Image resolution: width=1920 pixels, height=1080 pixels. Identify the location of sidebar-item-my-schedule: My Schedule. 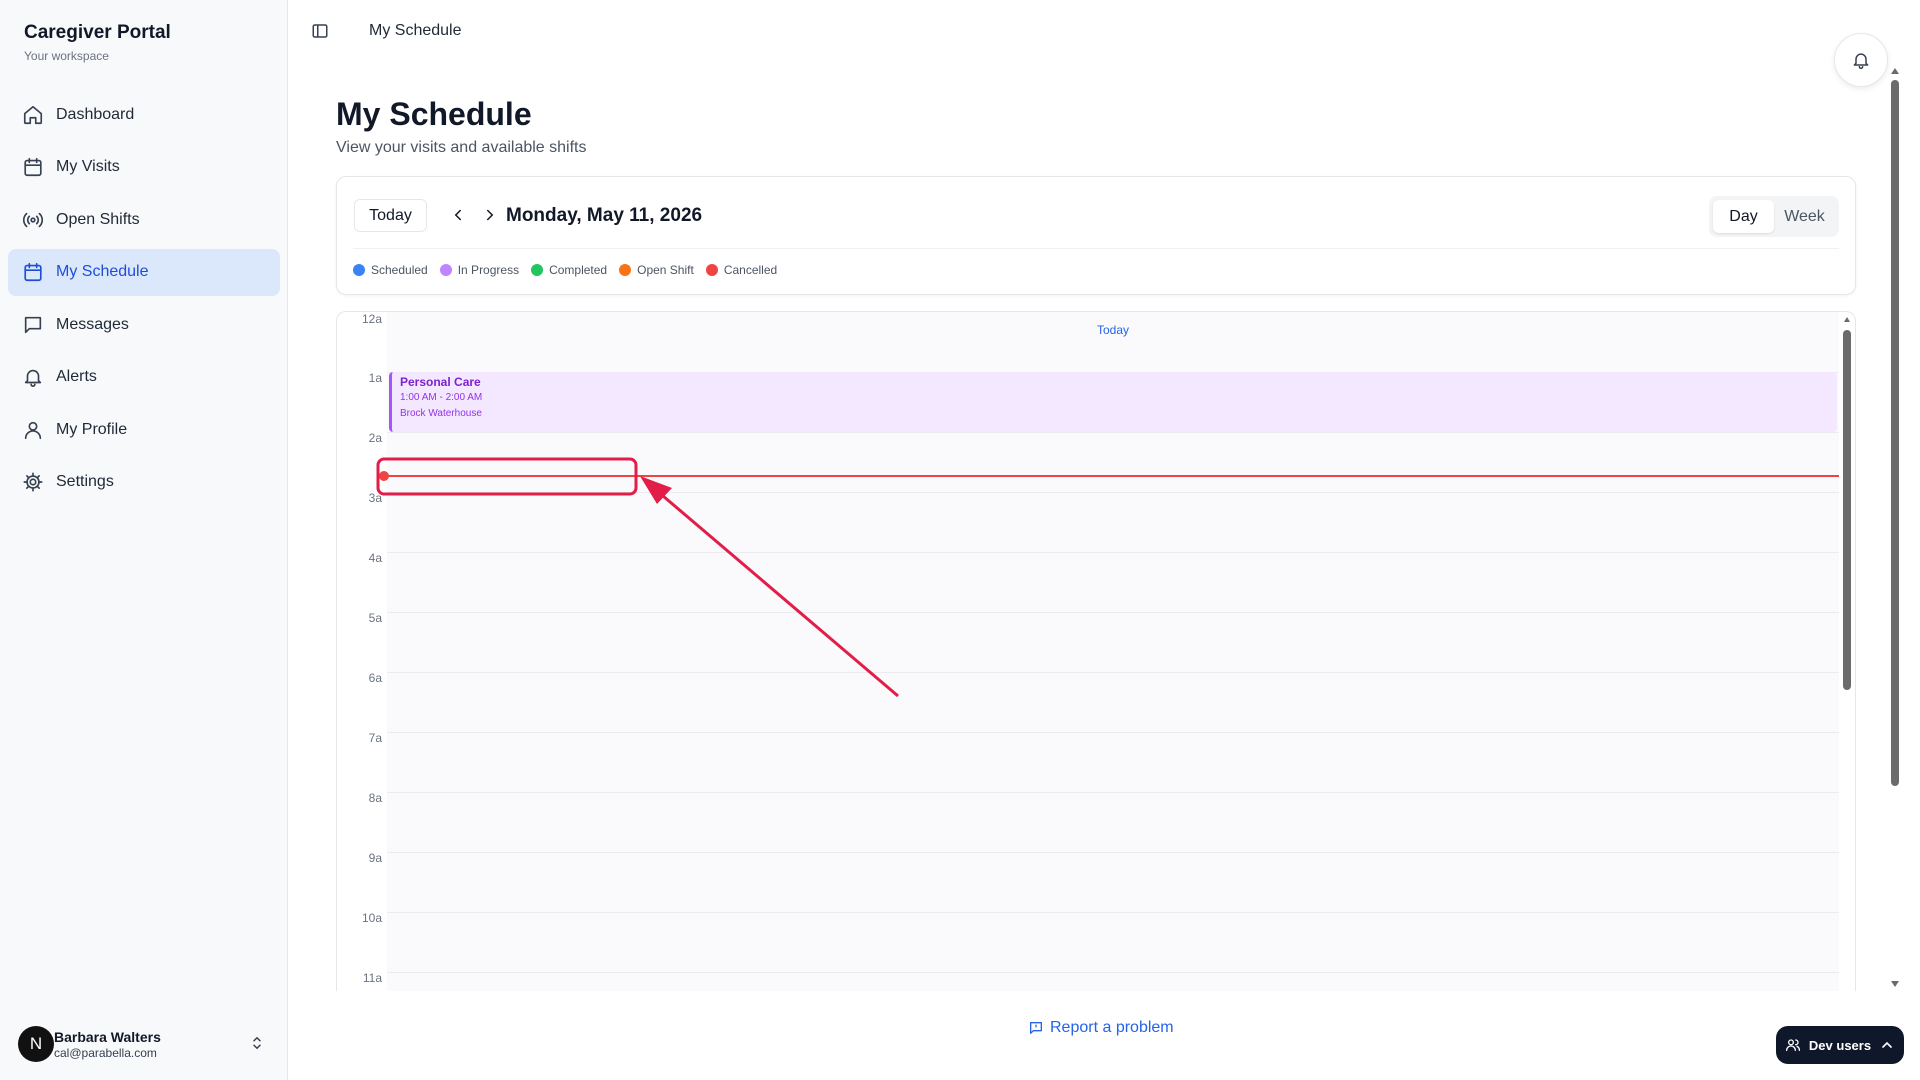
(144, 272).